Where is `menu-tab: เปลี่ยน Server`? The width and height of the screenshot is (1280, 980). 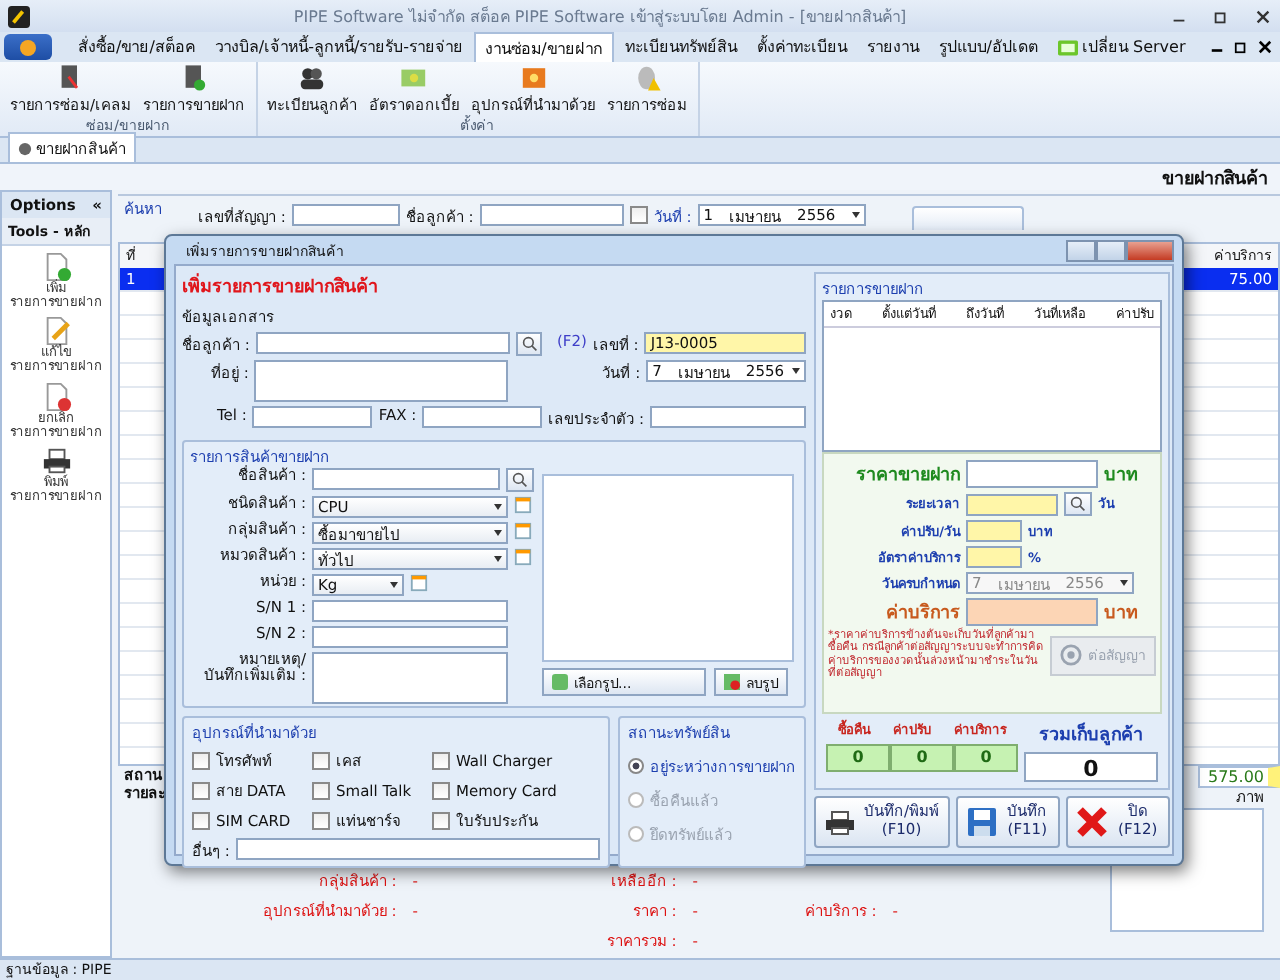 menu-tab: เปลี่ยน Server is located at coordinates (1121, 47).